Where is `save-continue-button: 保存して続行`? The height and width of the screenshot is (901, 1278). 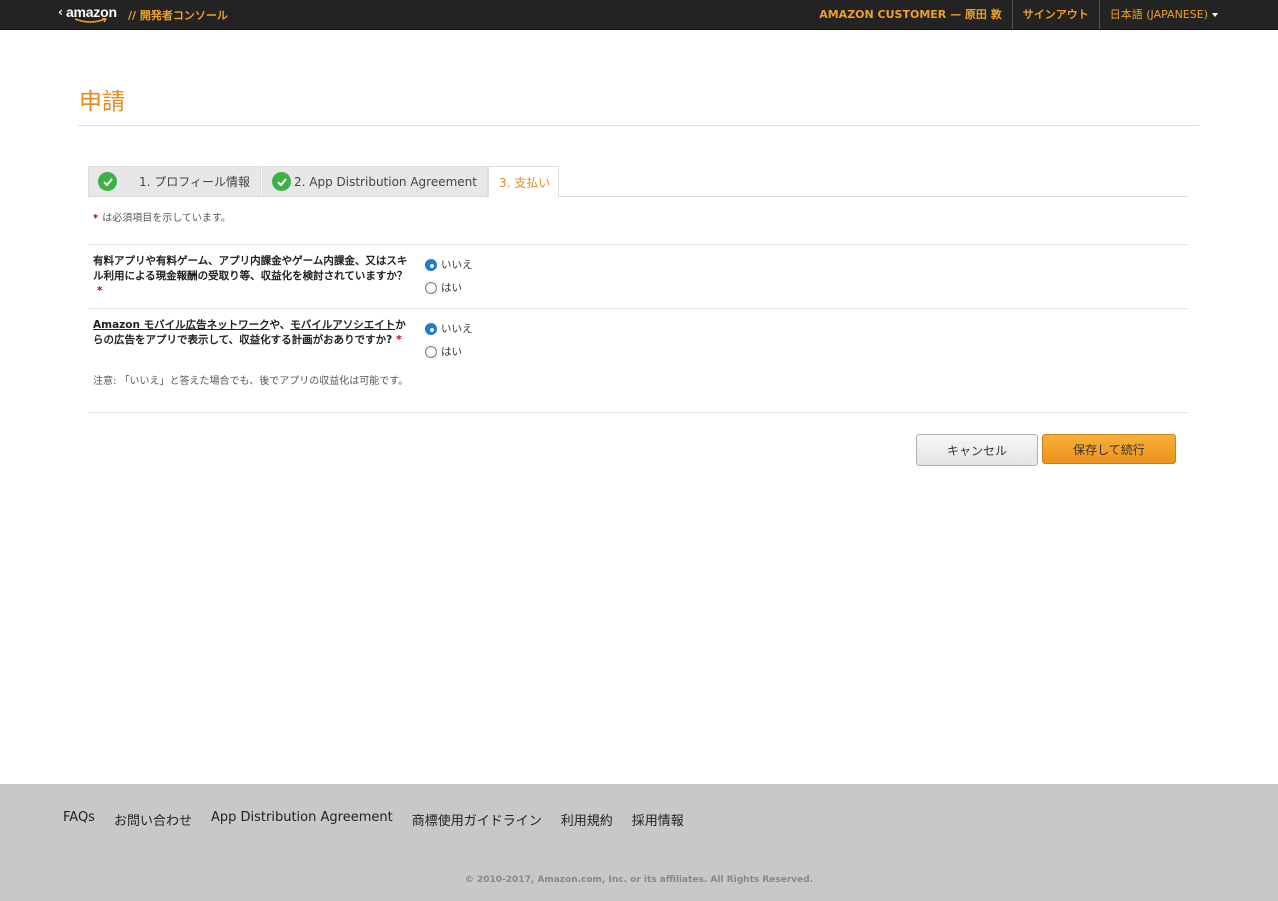 save-continue-button: 保存して続行 is located at coordinates (1109, 449).